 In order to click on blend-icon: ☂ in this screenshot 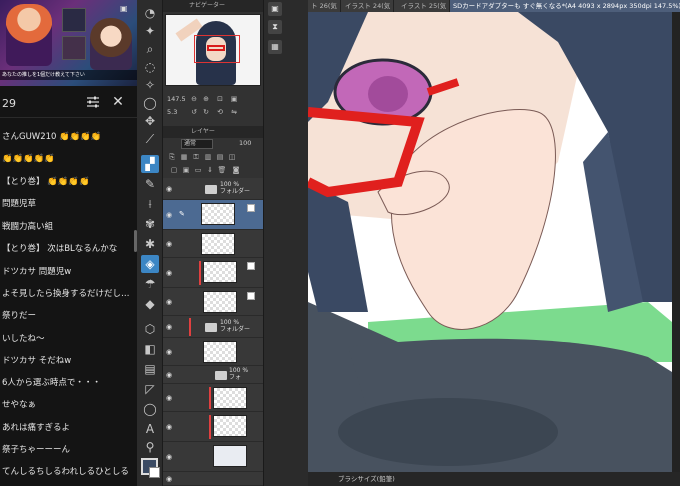, I will do `click(150, 284)`.